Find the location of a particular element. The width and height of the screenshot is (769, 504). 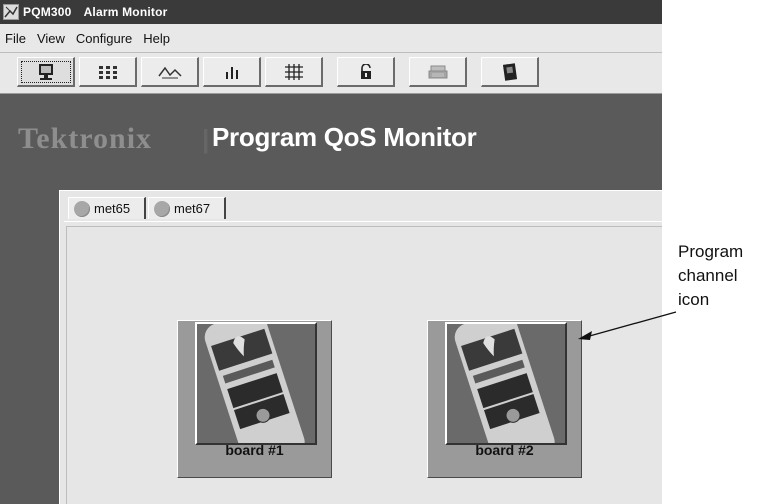

callout-annotation: Program channel icon is located at coordinates (710, 276).